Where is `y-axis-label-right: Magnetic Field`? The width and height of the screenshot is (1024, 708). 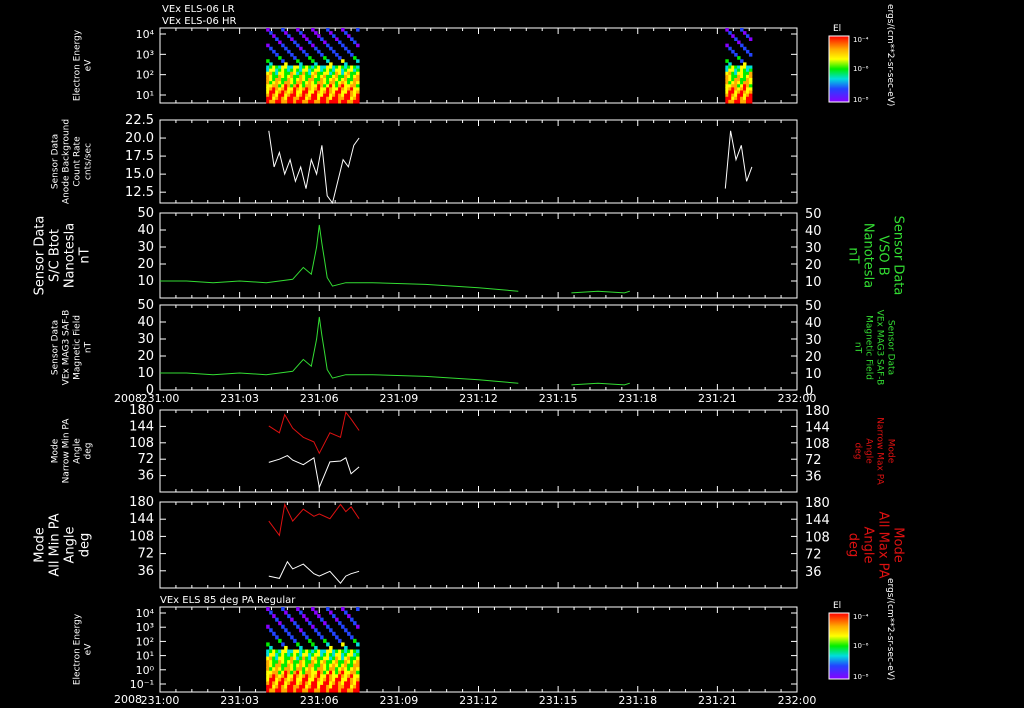
y-axis-label-right: Magnetic Field is located at coordinates (869, 347).